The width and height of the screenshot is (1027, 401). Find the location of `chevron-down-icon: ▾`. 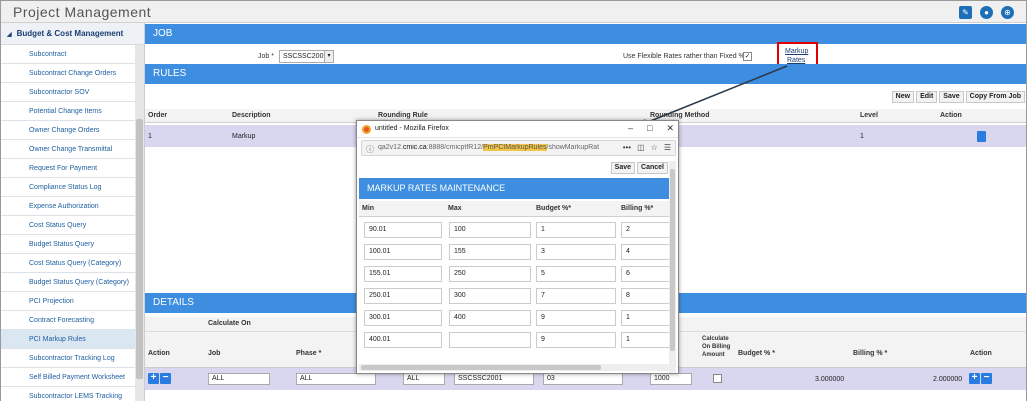

chevron-down-icon: ▾ is located at coordinates (328, 56).